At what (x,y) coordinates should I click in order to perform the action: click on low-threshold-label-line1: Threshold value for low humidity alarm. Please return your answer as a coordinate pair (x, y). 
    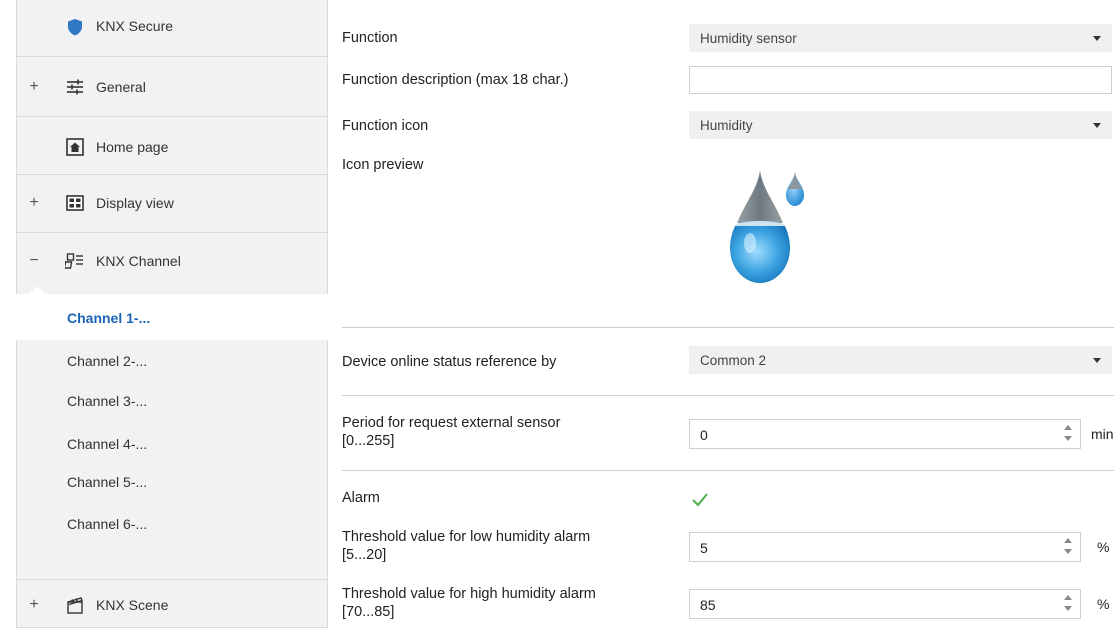
    Looking at the image, I should click on (466, 537).